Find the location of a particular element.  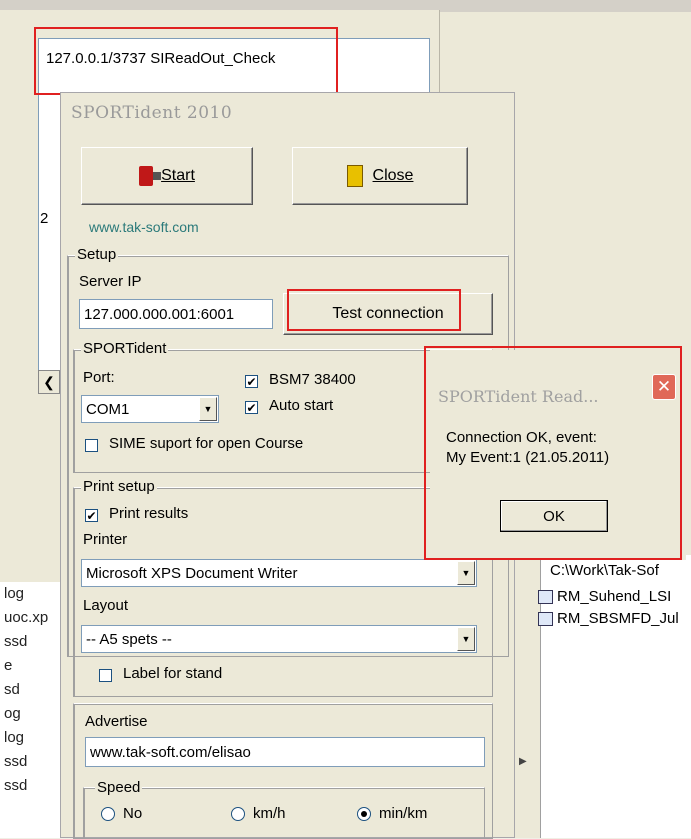

advertise-label: Advertise is located at coordinates (116, 721).